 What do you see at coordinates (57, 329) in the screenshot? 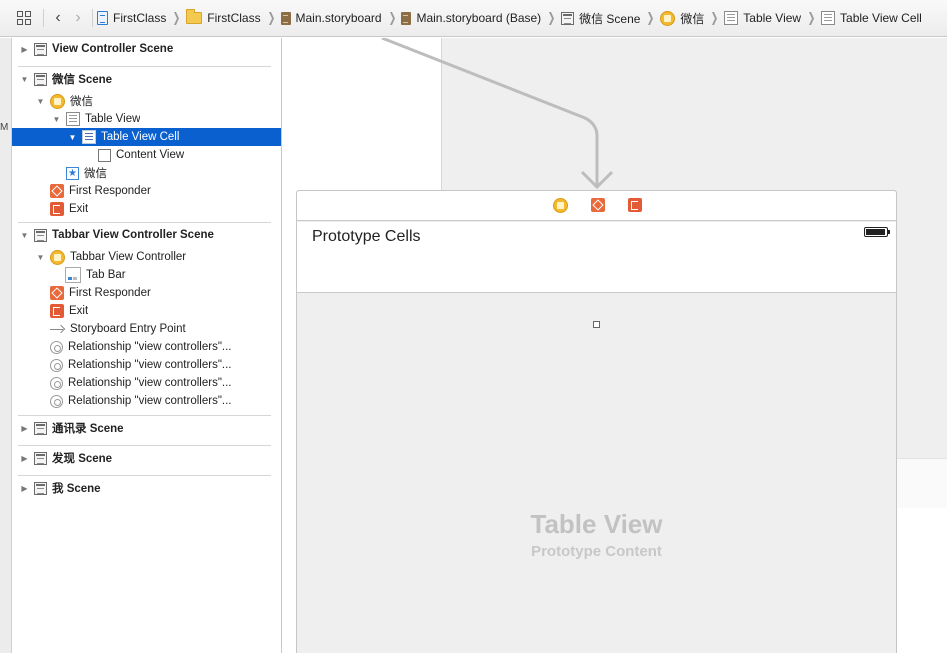
I see `entry-arrow-icon` at bounding box center [57, 329].